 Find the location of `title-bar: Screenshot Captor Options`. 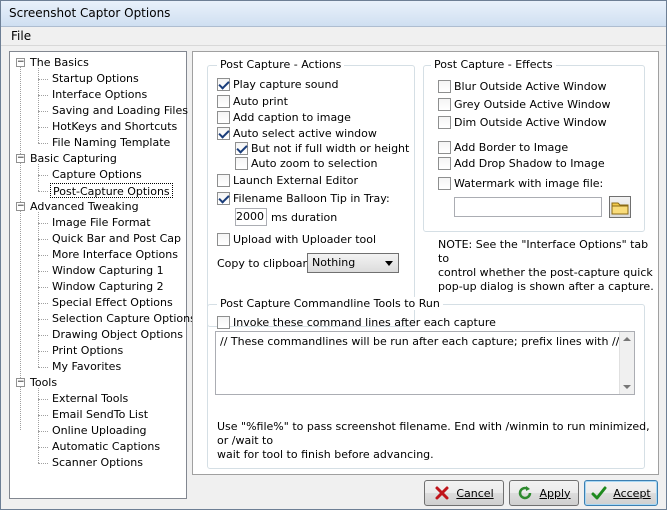

title-bar: Screenshot Captor Options is located at coordinates (333, 14).